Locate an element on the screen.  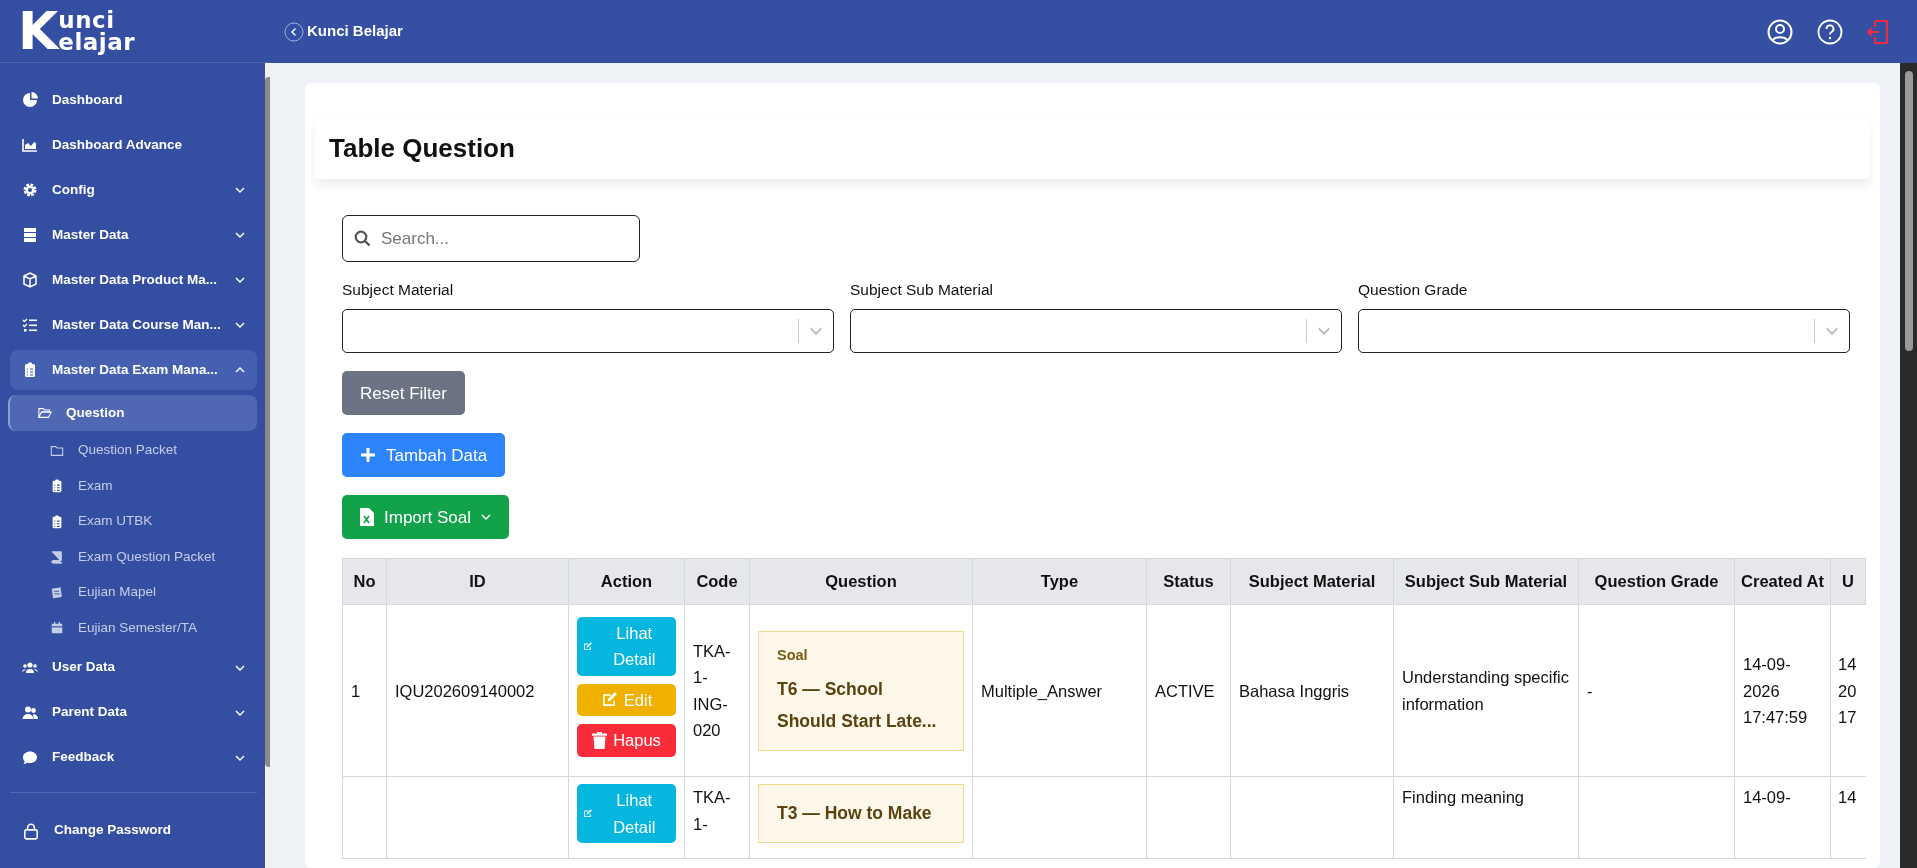
column-header: Subject Material is located at coordinates (1312, 581).